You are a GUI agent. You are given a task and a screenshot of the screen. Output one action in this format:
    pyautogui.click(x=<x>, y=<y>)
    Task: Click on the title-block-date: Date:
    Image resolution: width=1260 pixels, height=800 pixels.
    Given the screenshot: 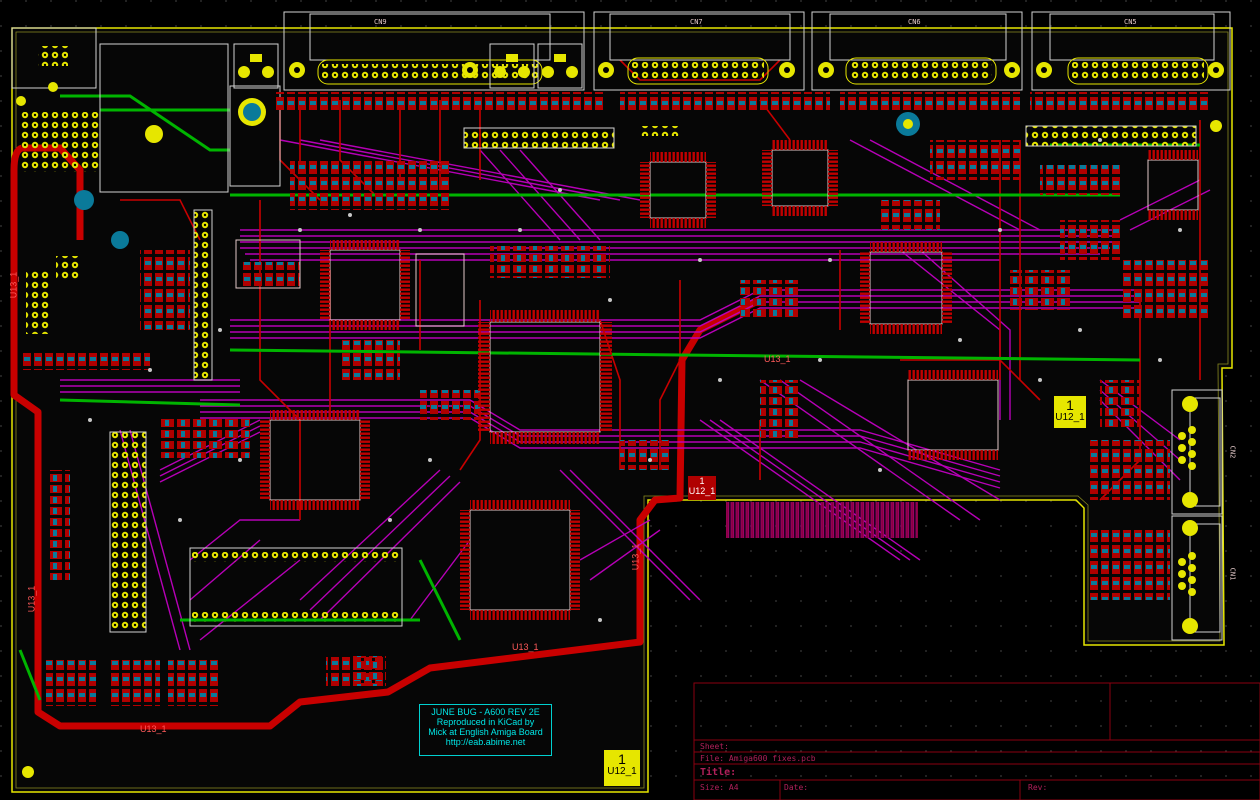 What is the action you would take?
    pyautogui.click(x=796, y=787)
    